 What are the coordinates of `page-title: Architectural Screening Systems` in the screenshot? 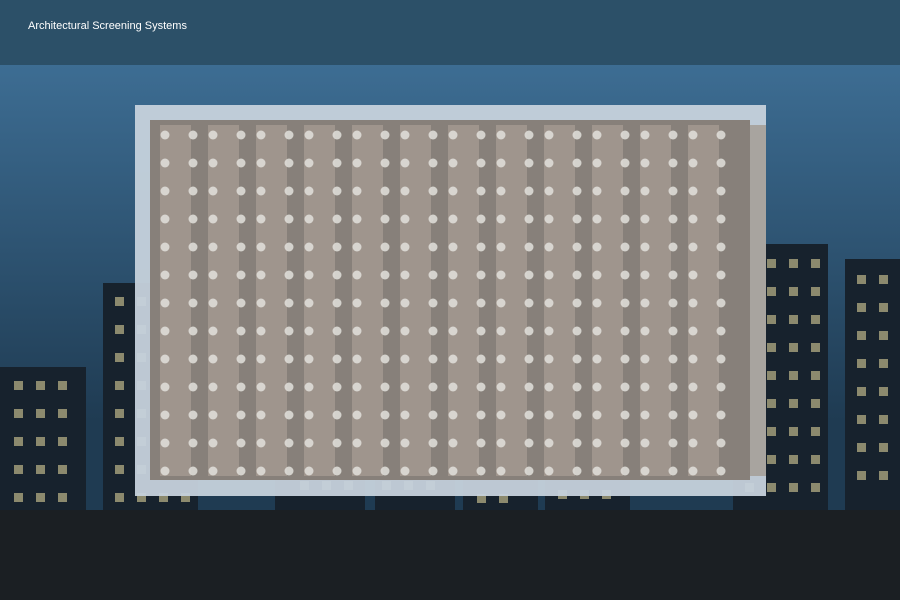 It's located at (107, 26).